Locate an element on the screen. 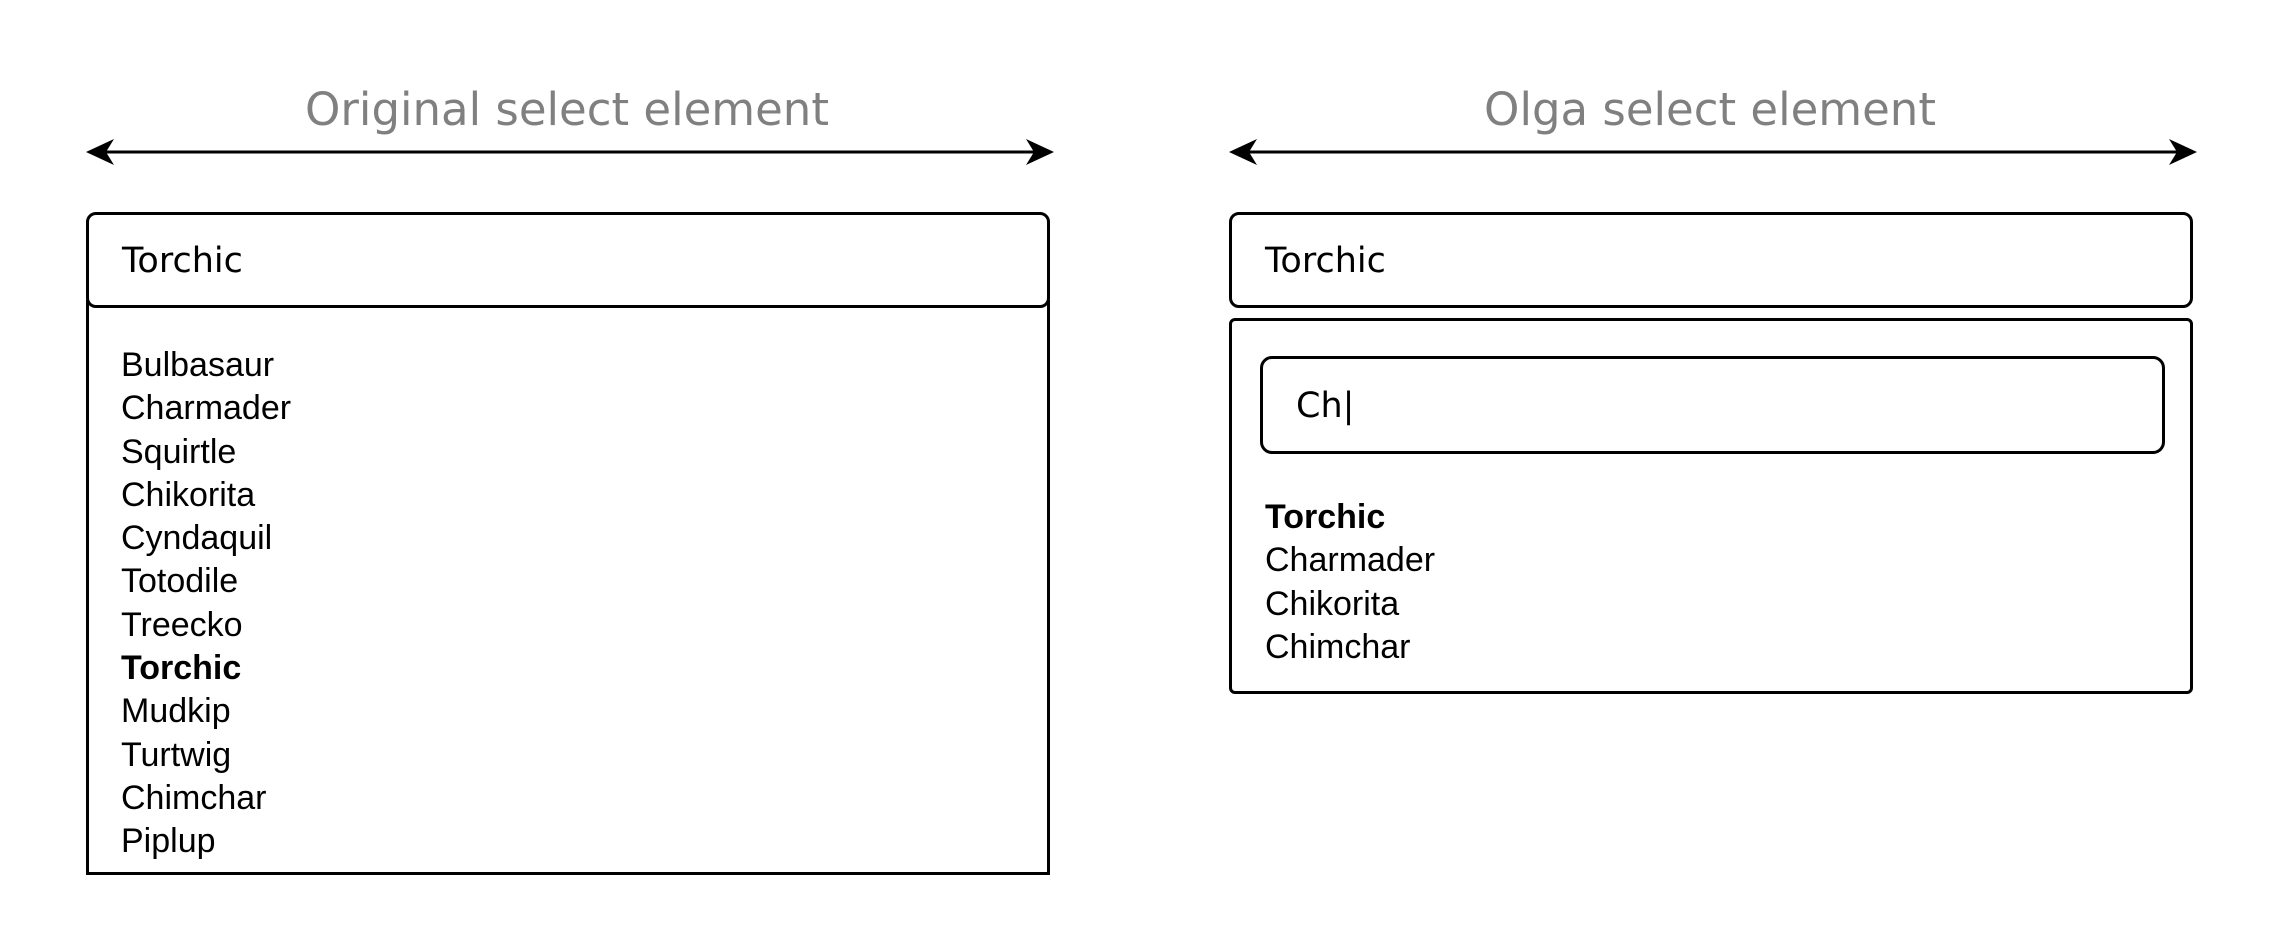  olga-search-input: Ch| is located at coordinates (1712, 405).